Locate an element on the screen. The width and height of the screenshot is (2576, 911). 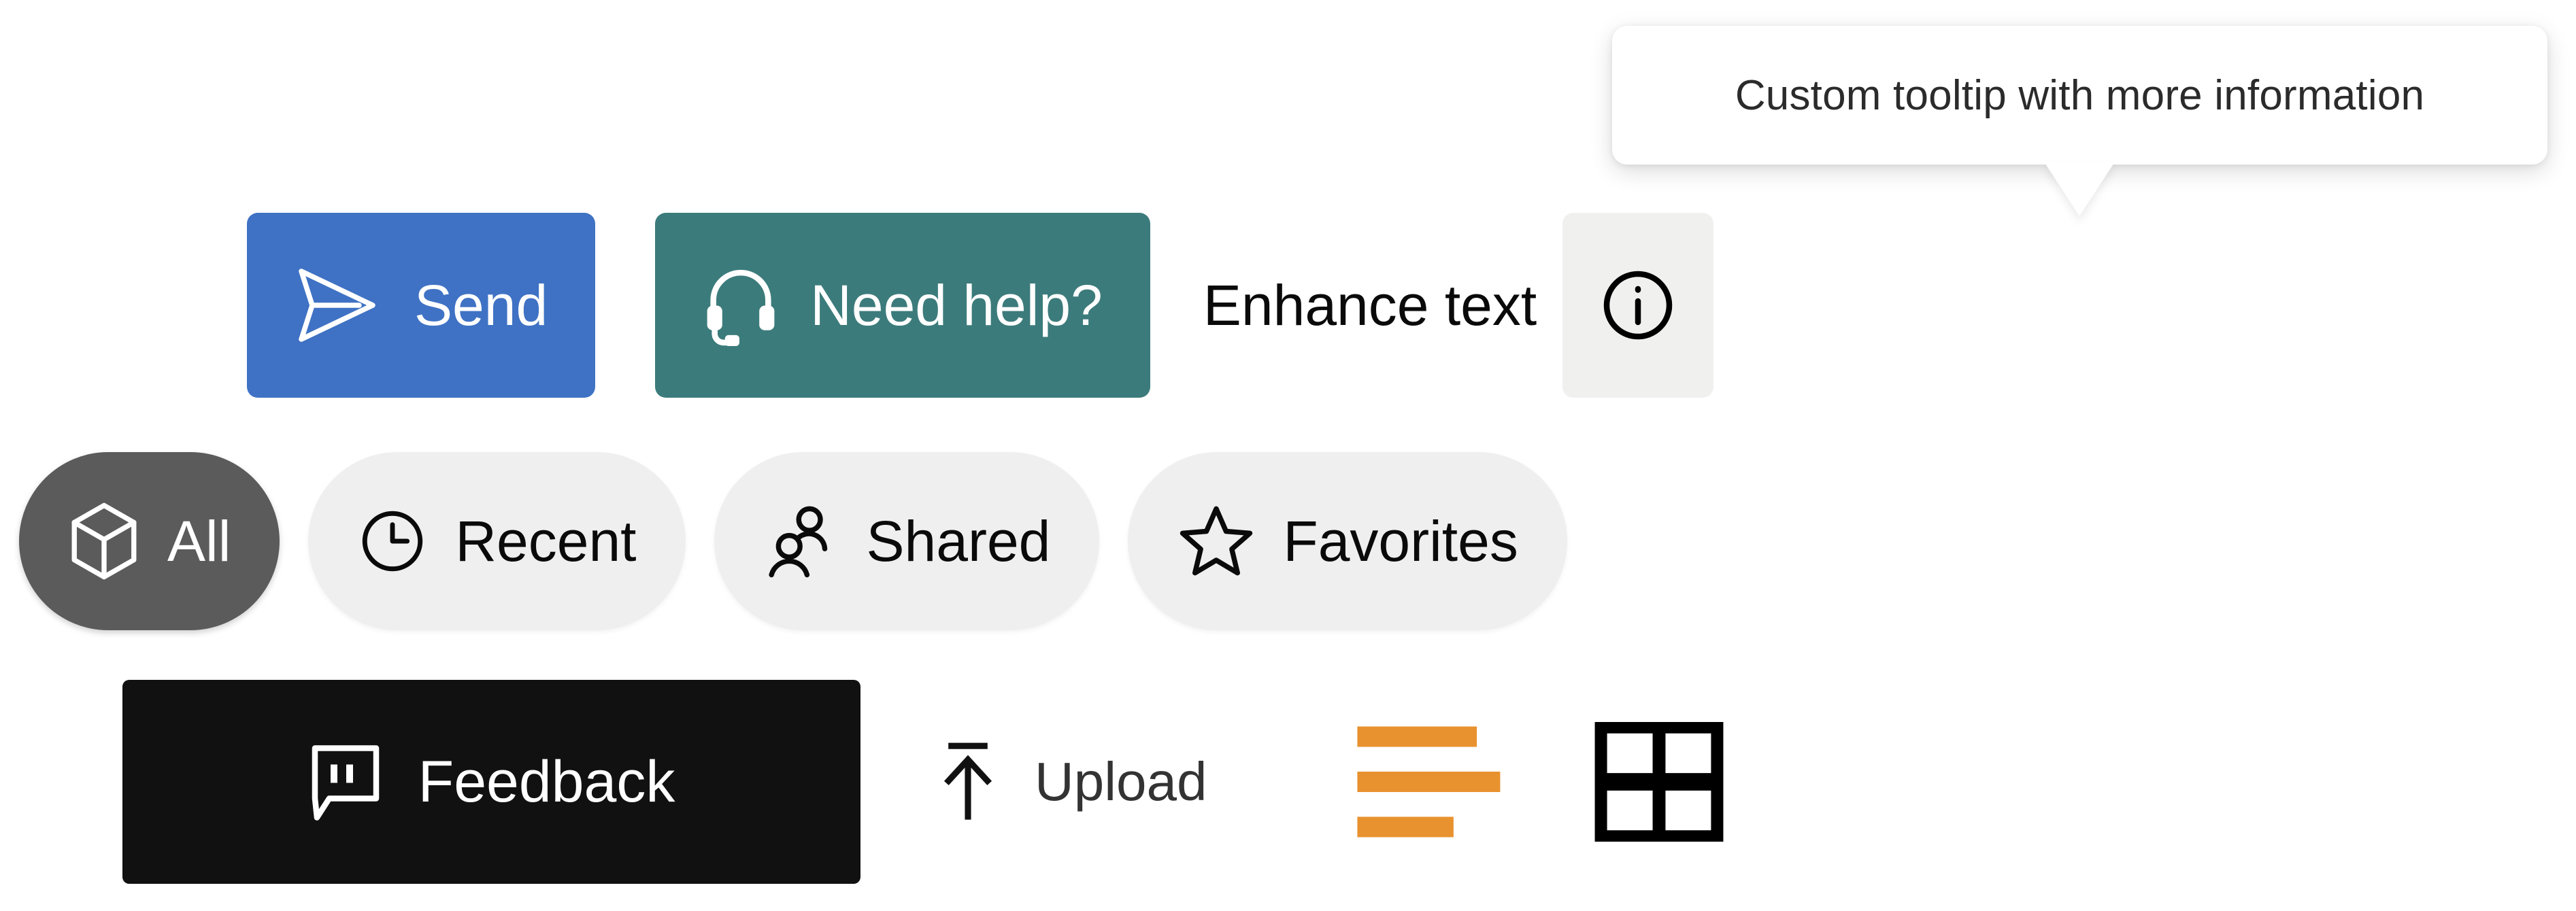
filter-pill-row: All Recent Shared Favorites is located at coordinates (793, 541).